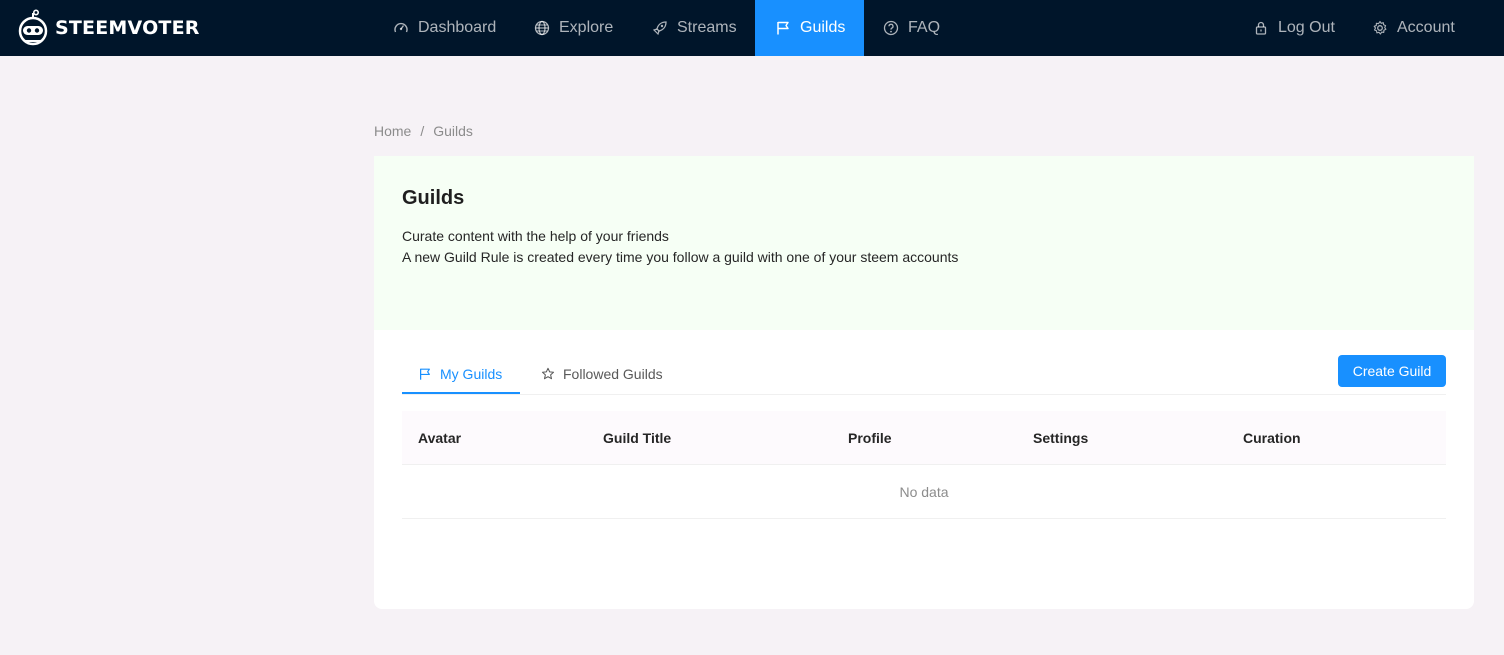 The height and width of the screenshot is (655, 1504). Describe the element at coordinates (433, 198) in the screenshot. I see `page-title: Guilds` at that location.